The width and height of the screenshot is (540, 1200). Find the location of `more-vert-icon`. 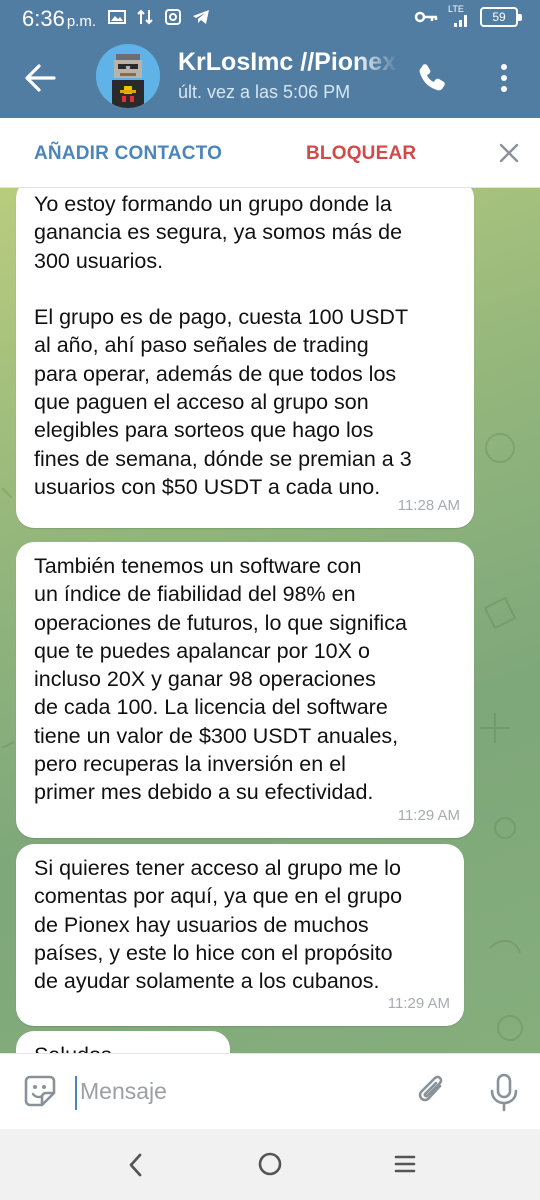

more-vert-icon is located at coordinates (504, 78).